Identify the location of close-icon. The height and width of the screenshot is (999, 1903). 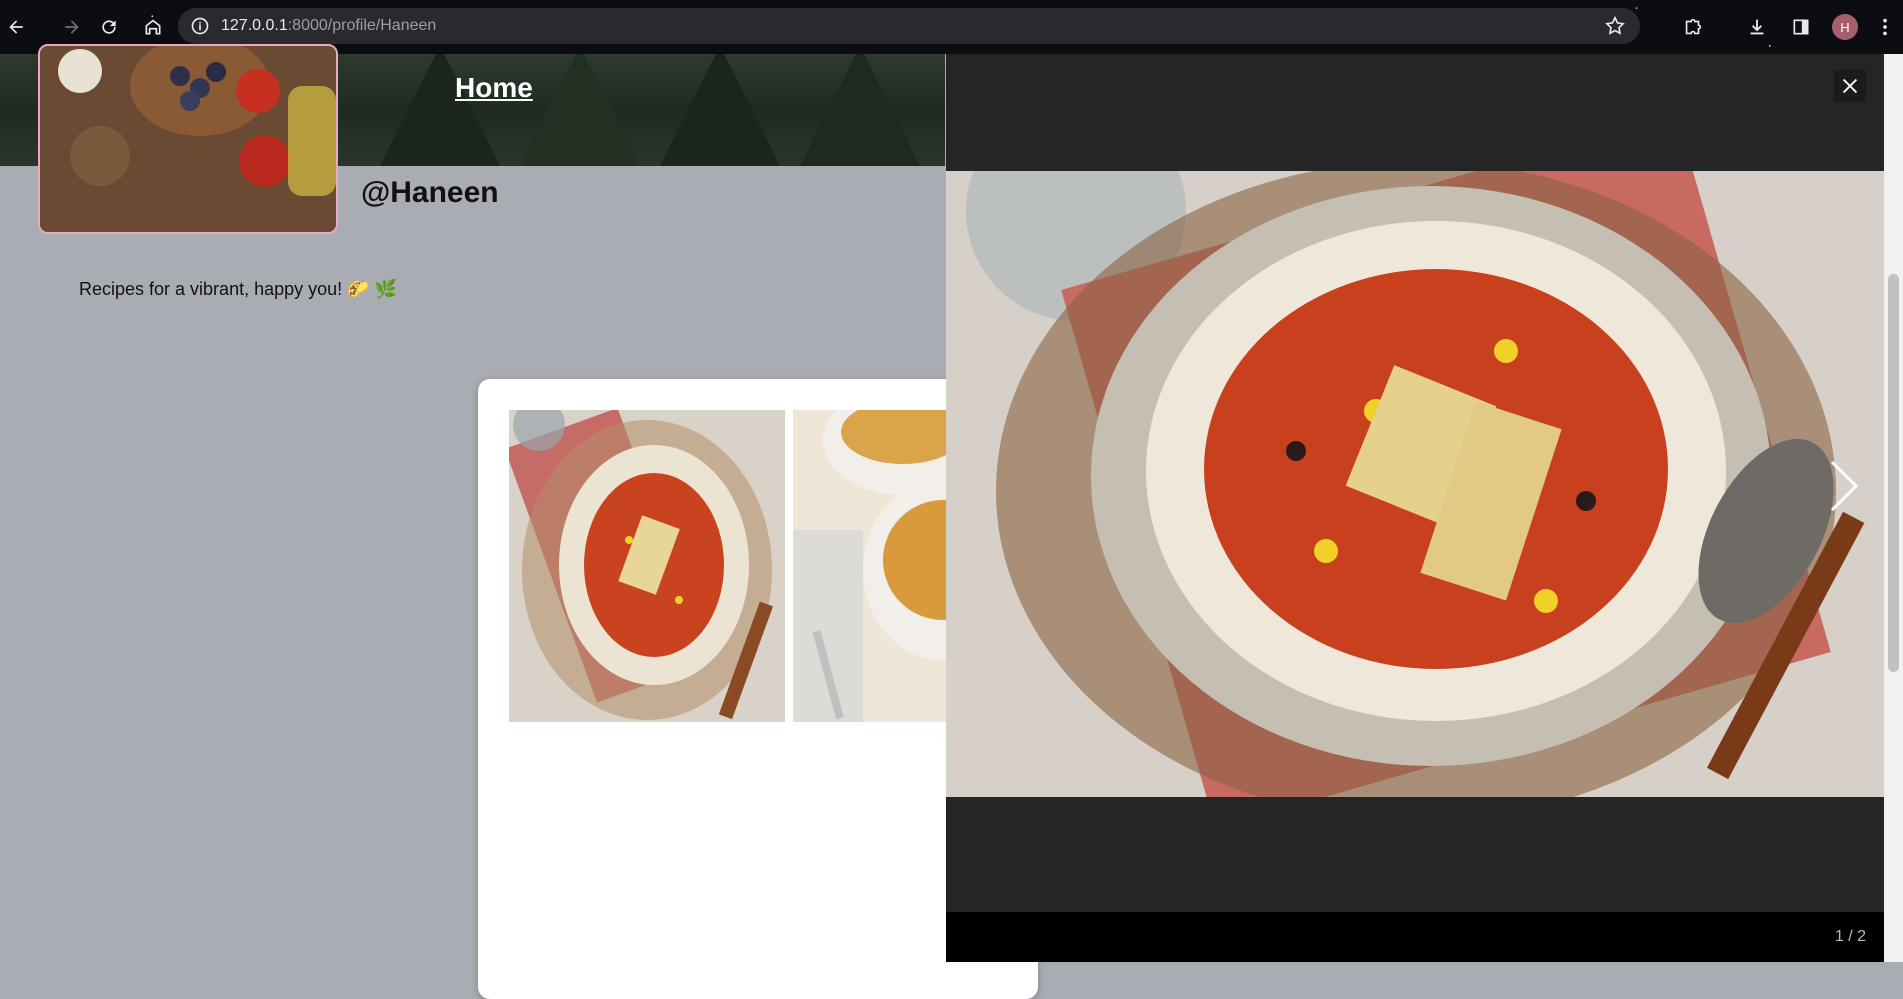
(1850, 86).